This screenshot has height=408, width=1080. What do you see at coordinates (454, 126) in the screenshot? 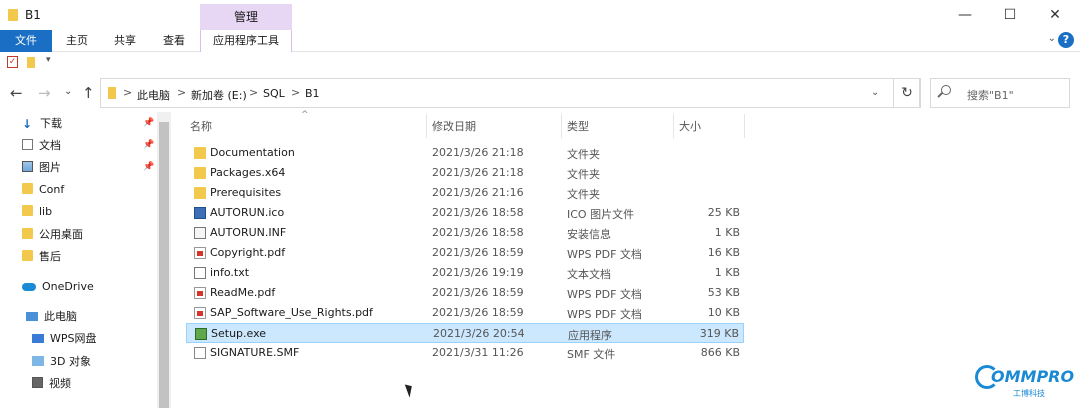
I see `column-header-date: 修改日期` at bounding box center [454, 126].